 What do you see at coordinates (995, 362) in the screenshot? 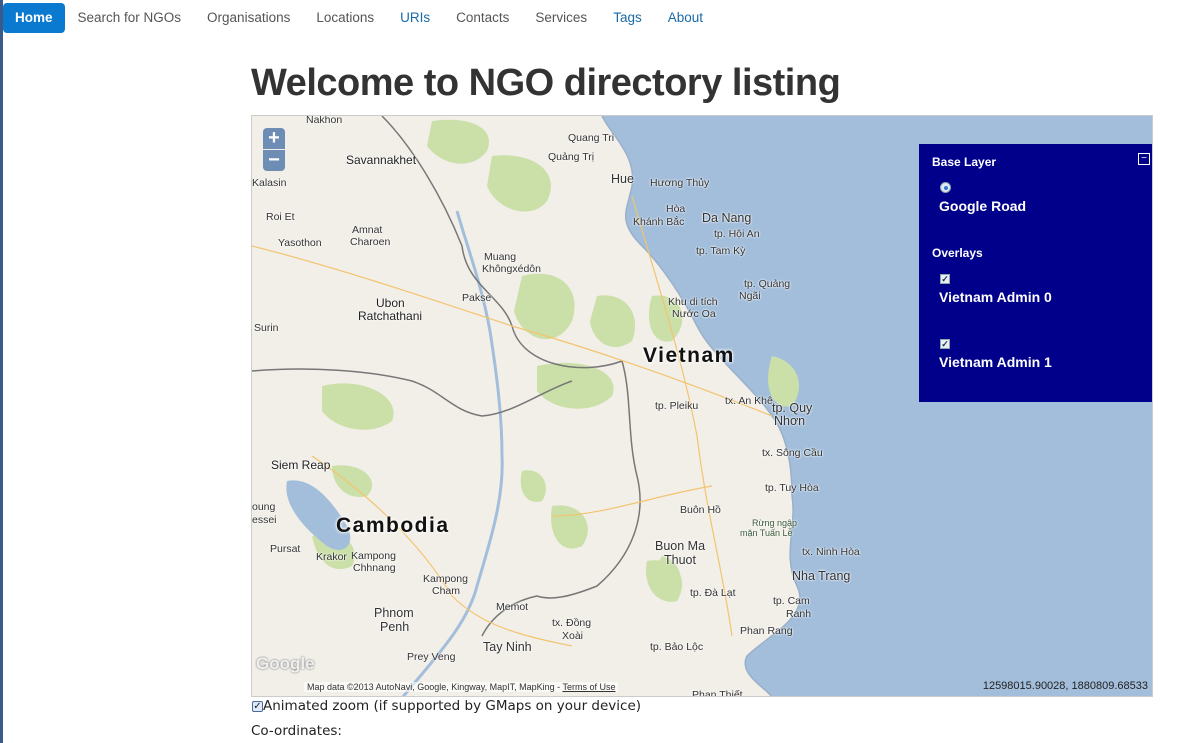
I see `overlay-label-admin1: Vietnam Admin 1` at bounding box center [995, 362].